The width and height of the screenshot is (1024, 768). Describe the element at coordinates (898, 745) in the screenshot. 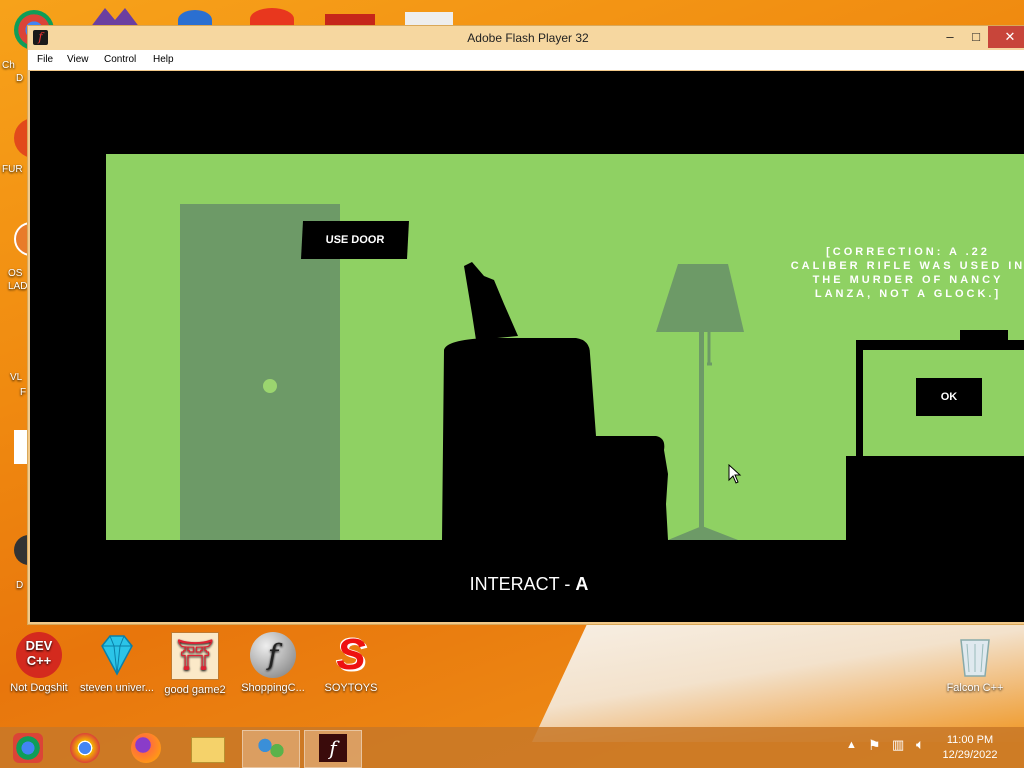

I see `network-icon: ▥` at that location.